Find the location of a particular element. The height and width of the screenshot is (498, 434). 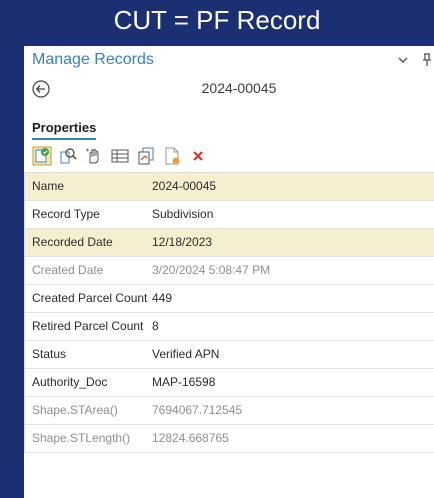

property-row: Shape.STArea() 7694067.712545 is located at coordinates (229, 411).